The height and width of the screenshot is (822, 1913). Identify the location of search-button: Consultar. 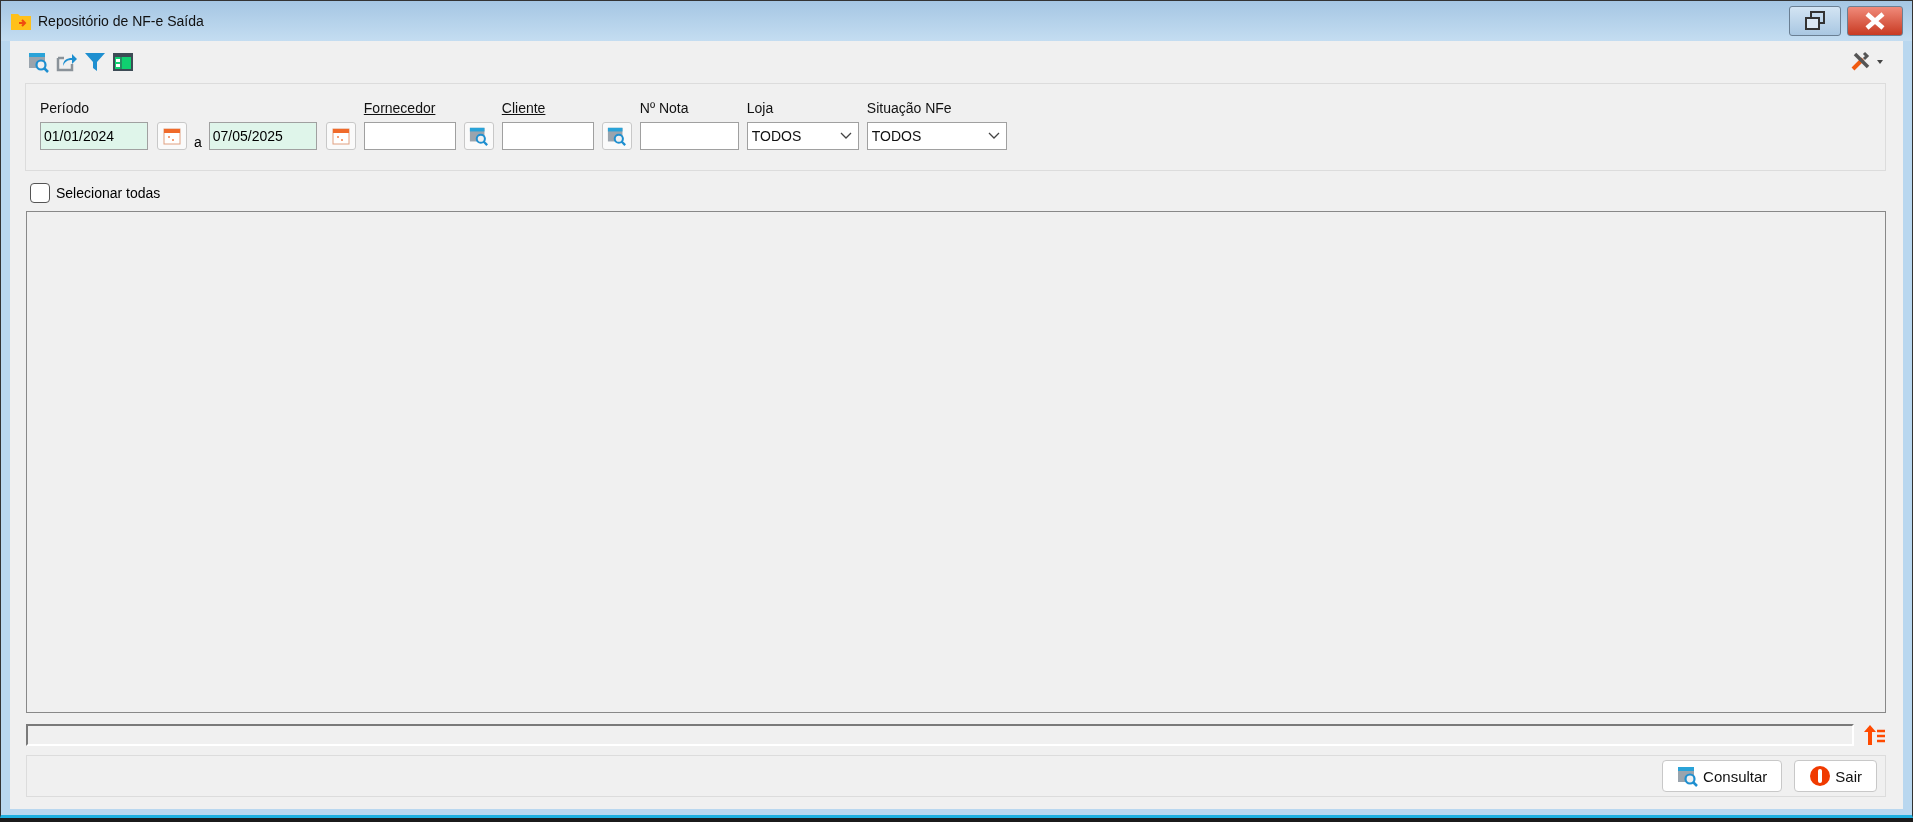
(1722, 776).